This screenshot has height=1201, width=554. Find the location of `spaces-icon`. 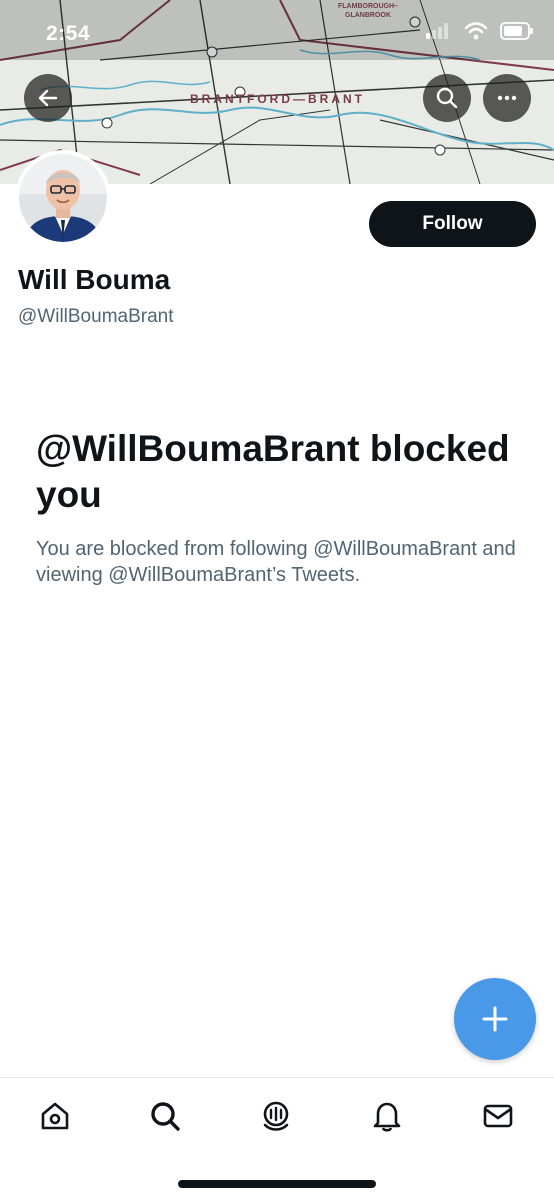

spaces-icon is located at coordinates (276, 1116).